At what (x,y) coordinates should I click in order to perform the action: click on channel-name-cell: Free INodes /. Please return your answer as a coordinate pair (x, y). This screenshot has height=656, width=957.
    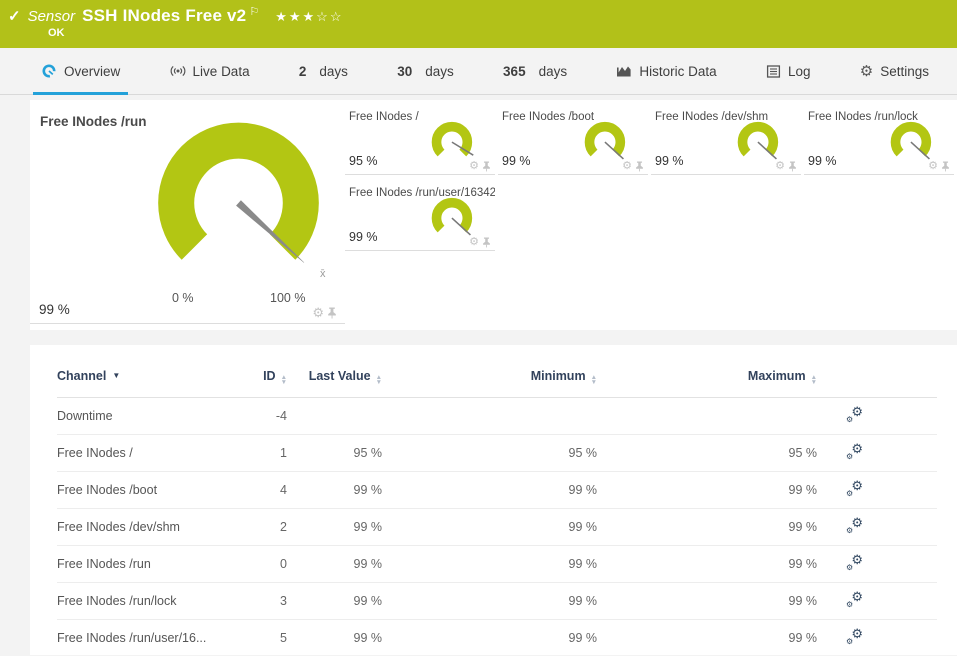
    Looking at the image, I should click on (144, 453).